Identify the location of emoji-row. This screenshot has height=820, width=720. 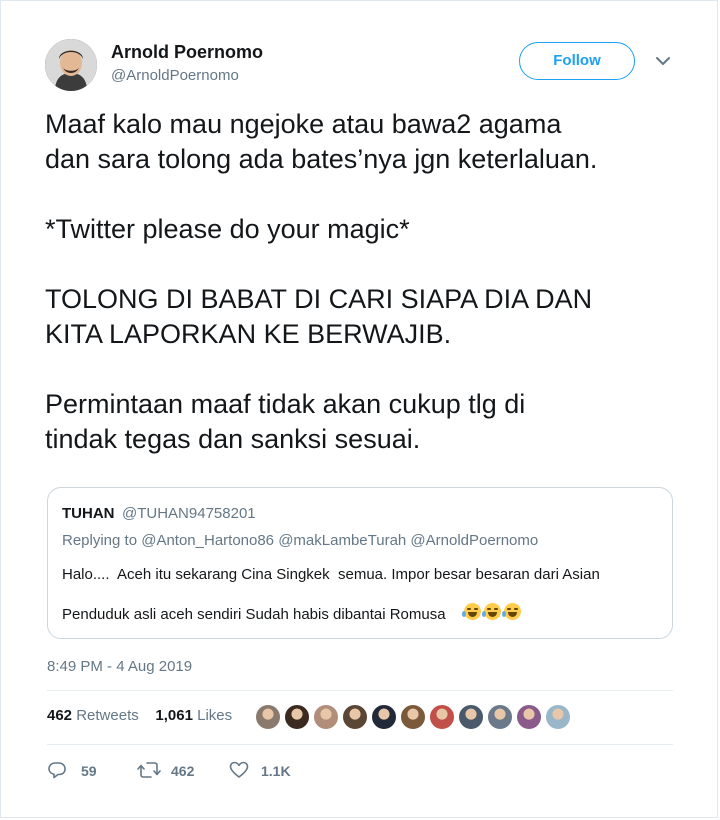
(493, 613).